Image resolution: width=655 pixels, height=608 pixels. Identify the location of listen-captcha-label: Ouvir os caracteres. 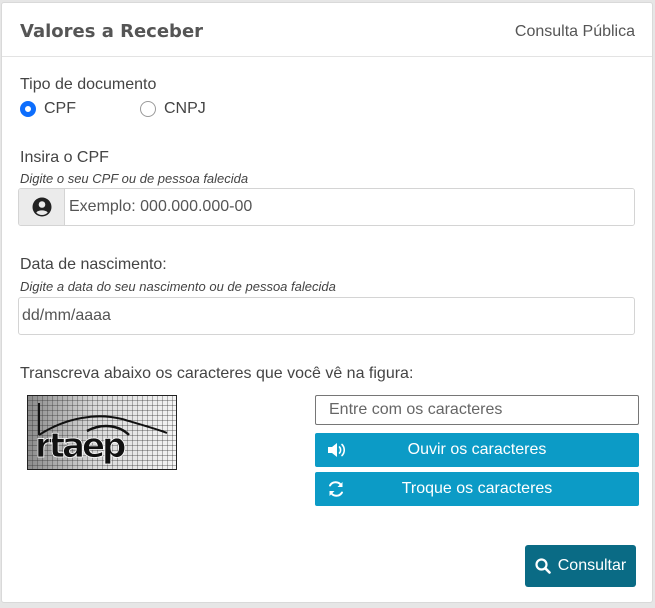
(477, 449).